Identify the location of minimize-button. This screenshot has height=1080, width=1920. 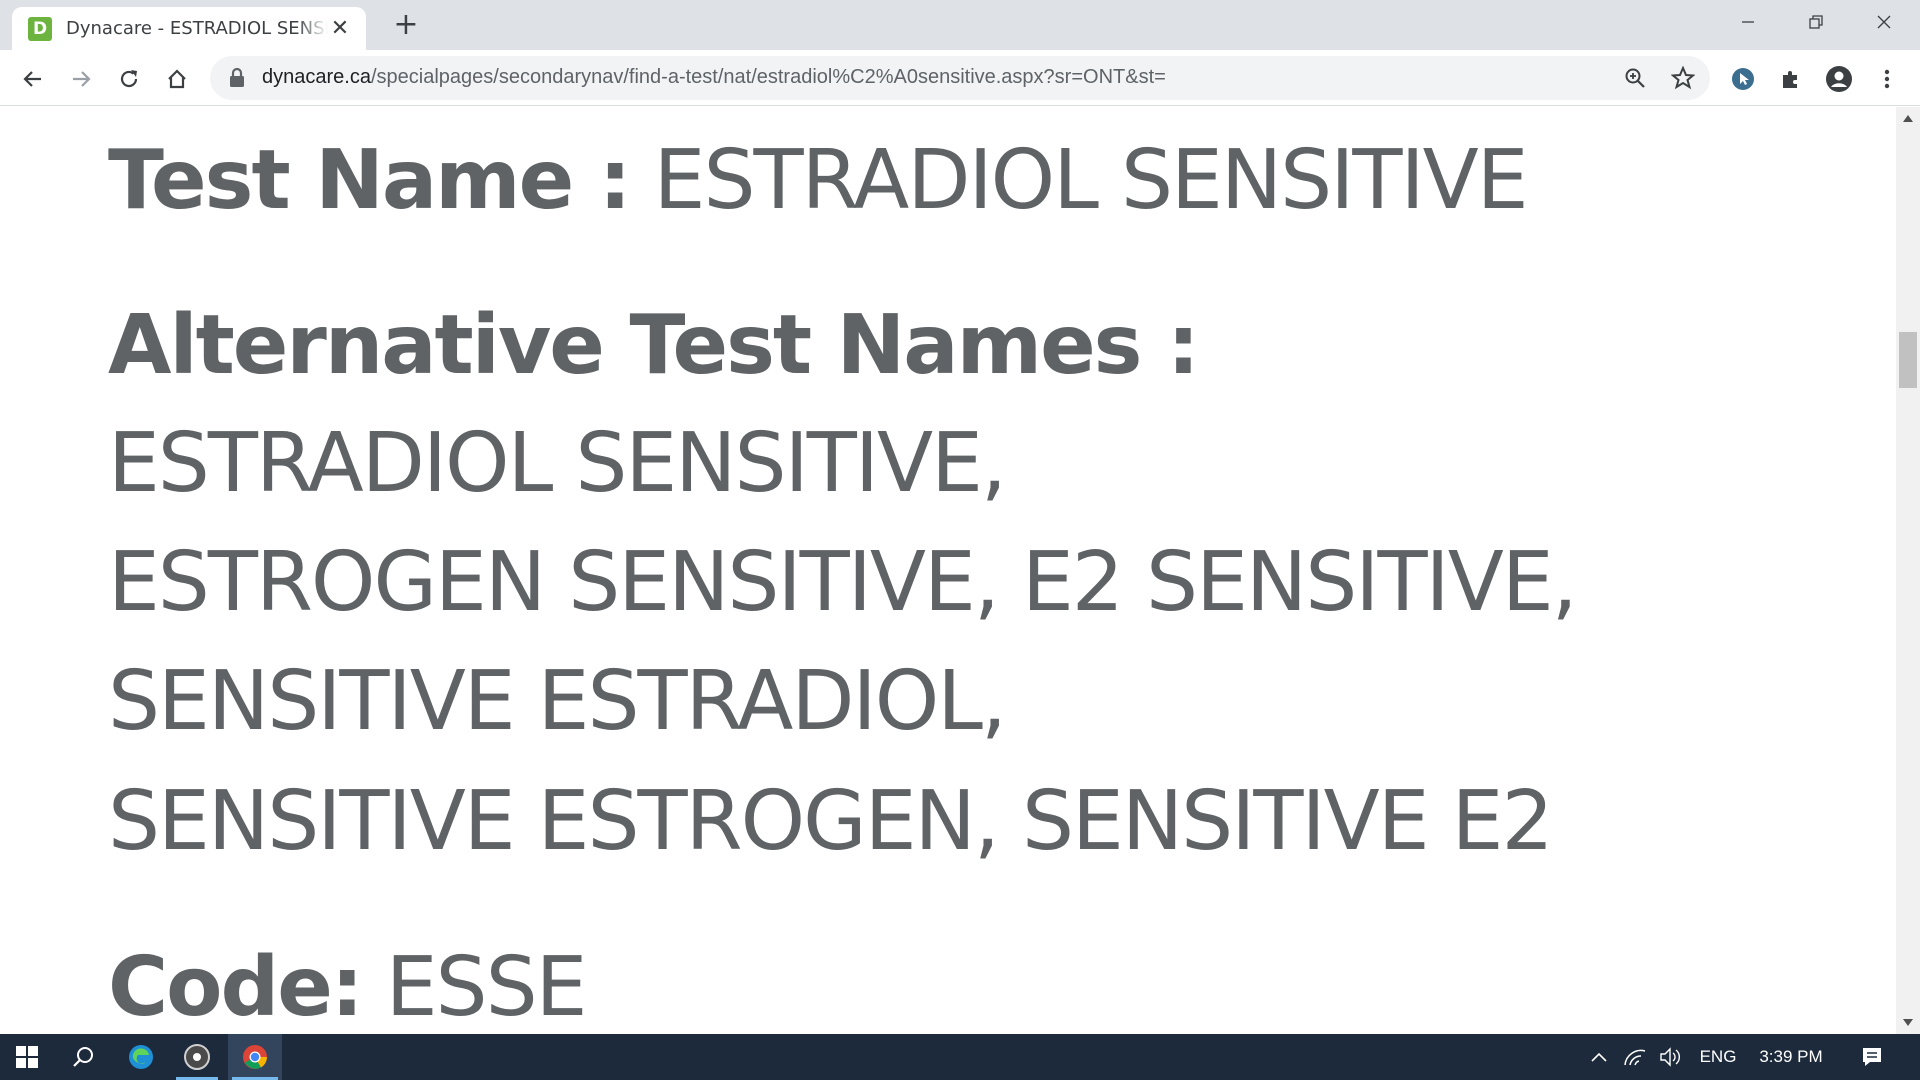
(1748, 22).